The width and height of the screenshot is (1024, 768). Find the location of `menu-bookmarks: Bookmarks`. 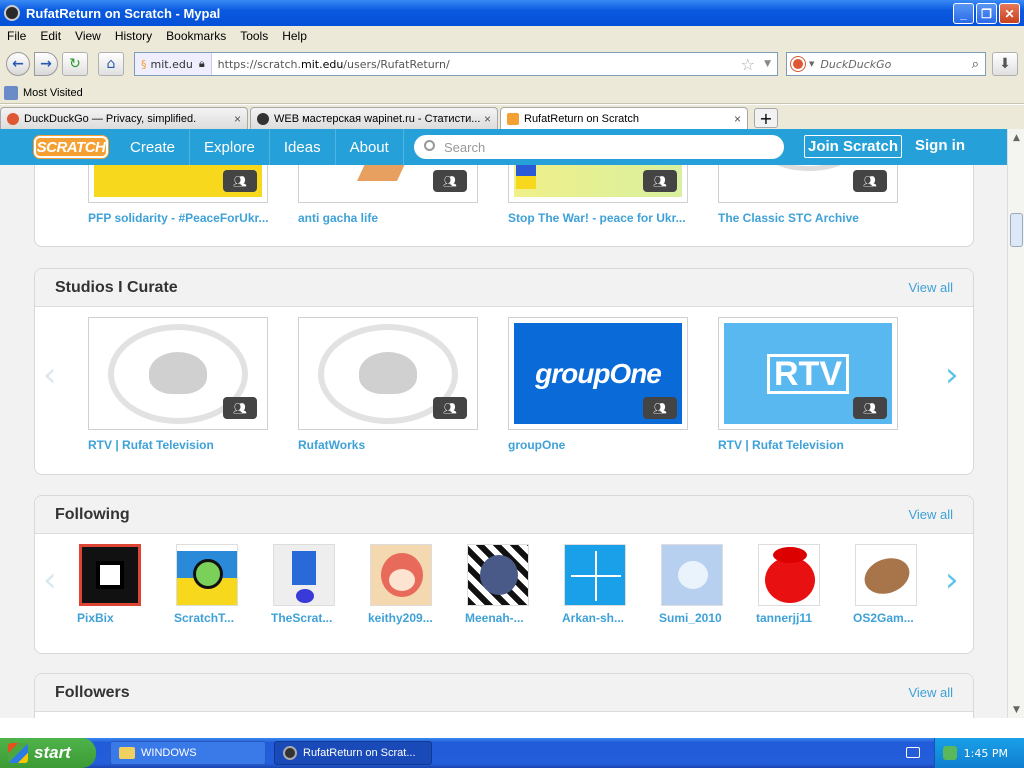

menu-bookmarks: Bookmarks is located at coordinates (196, 36).